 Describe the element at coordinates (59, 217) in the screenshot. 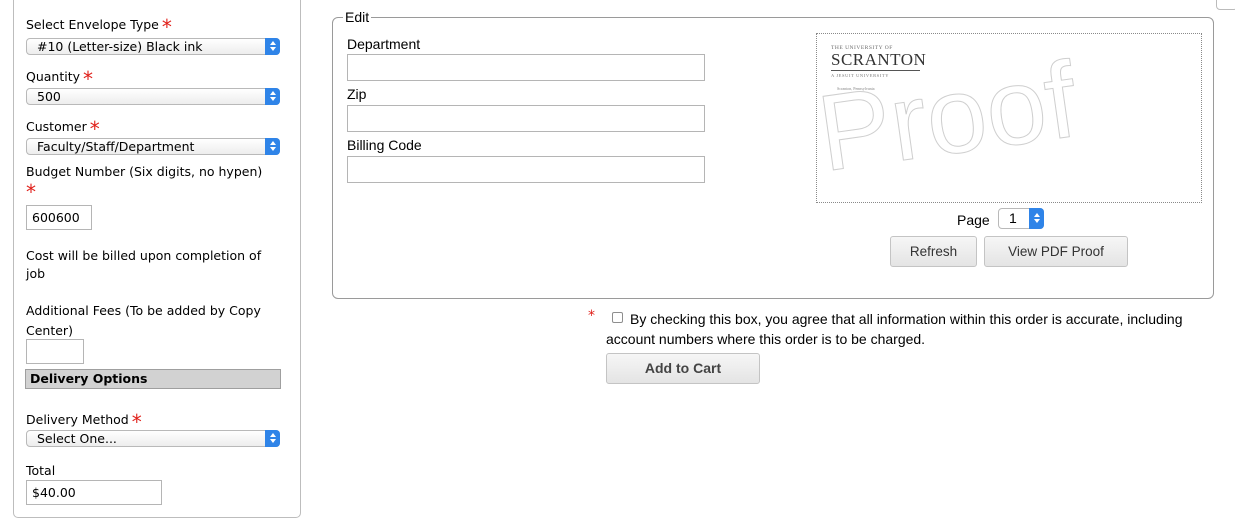

I see `budget-number-input: 600600` at that location.